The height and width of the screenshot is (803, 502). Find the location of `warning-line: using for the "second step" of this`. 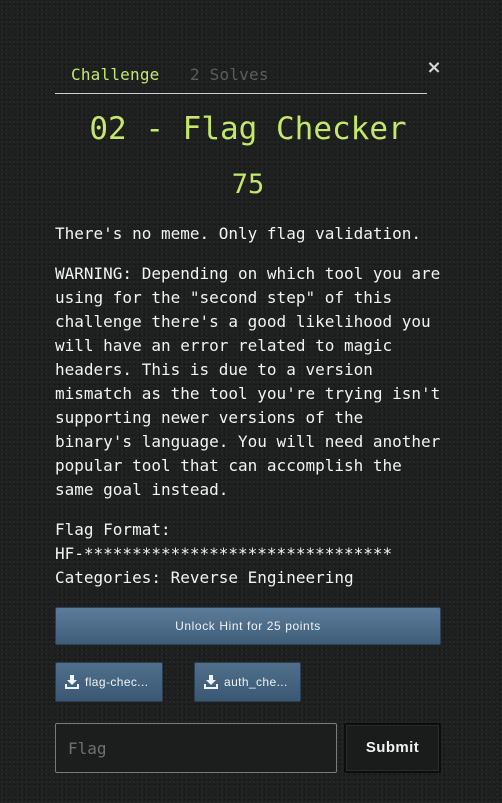

warning-line: using for the "second step" of this is located at coordinates (224, 297).